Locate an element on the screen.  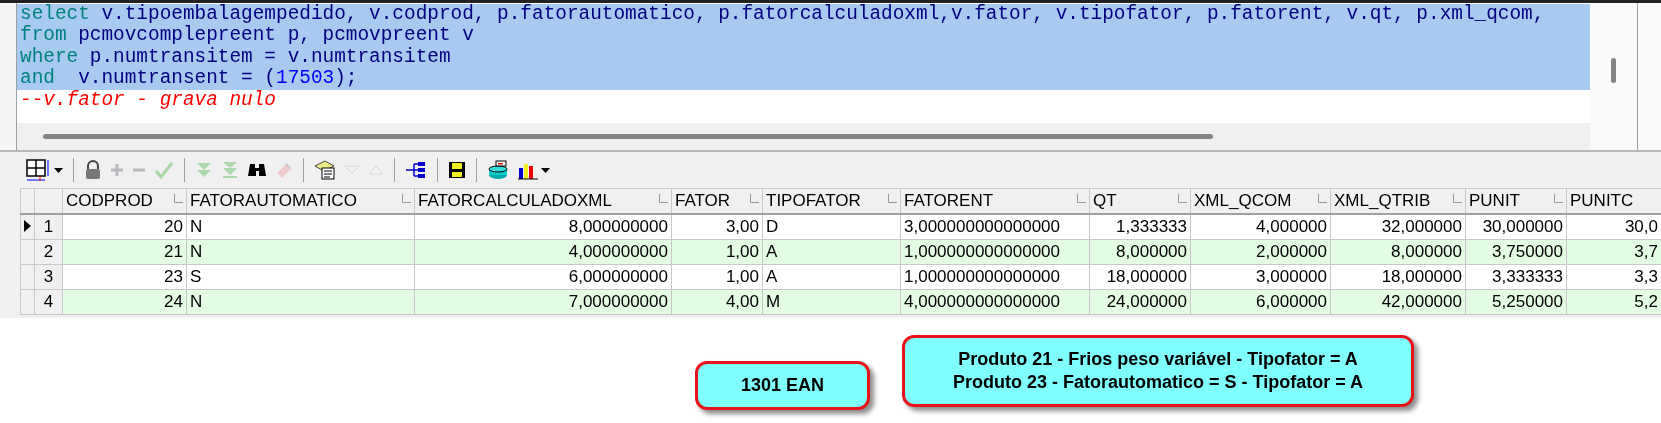
table-cell: S is located at coordinates (300, 277).